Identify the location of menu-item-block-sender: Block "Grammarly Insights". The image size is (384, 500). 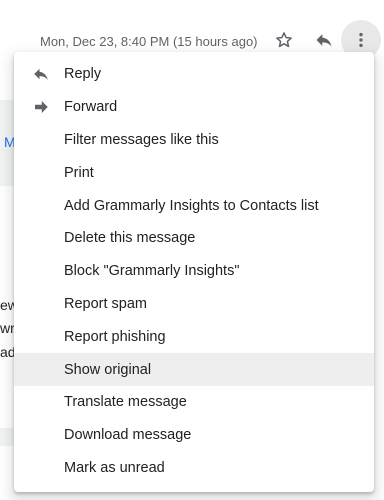
(194, 271).